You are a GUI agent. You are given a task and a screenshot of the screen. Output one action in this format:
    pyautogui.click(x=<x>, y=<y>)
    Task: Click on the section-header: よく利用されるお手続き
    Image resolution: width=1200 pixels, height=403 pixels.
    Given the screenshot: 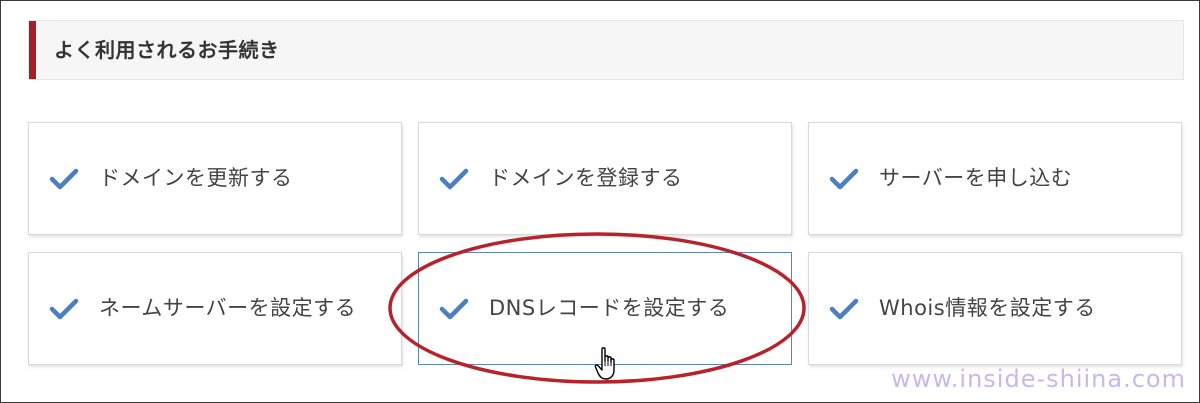 What is the action you would take?
    pyautogui.click(x=606, y=50)
    